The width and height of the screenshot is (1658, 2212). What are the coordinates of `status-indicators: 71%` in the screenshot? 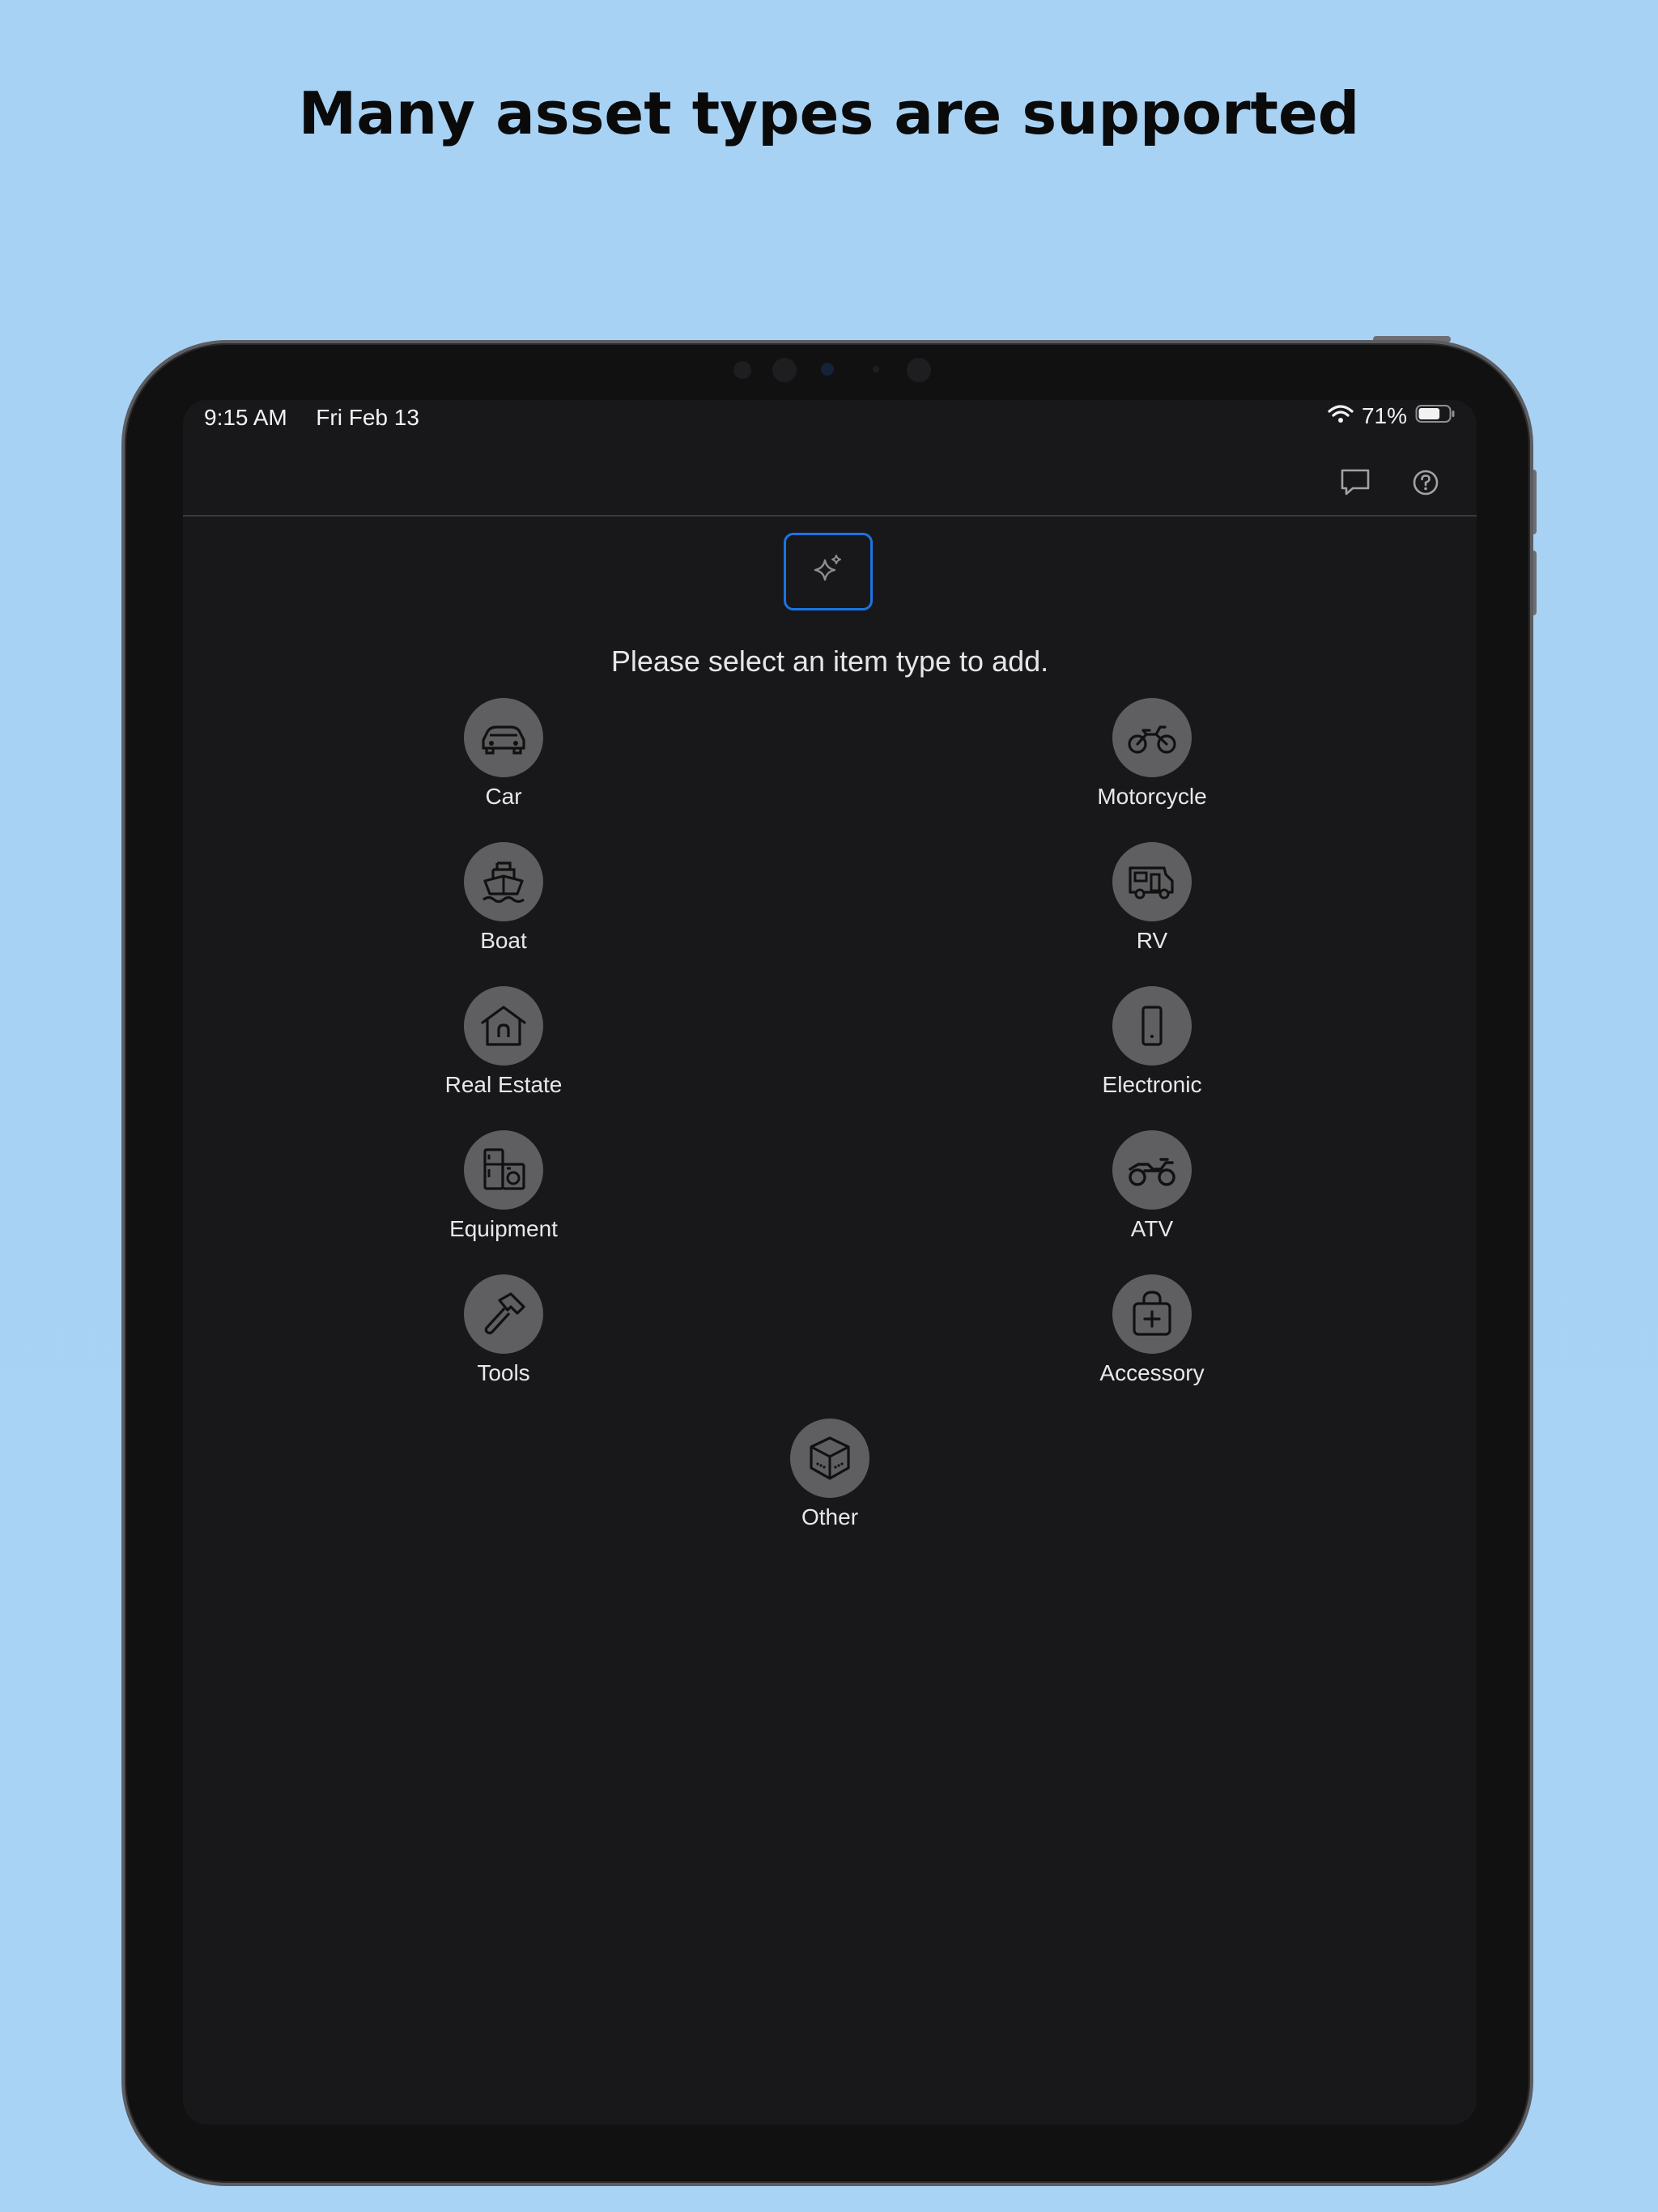 It's located at (1392, 416).